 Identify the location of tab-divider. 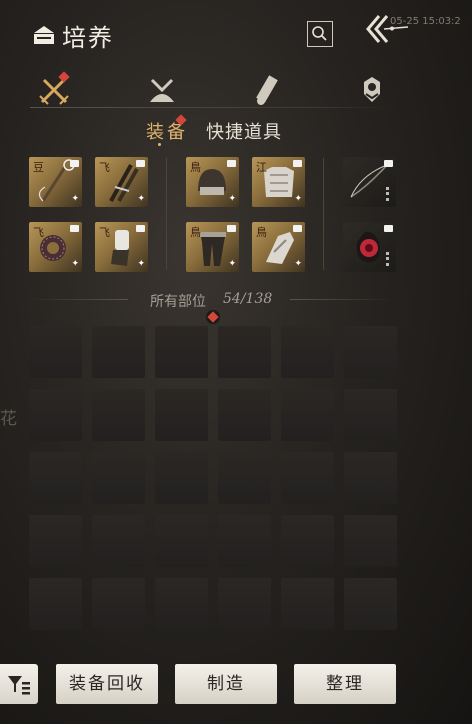
(211, 107).